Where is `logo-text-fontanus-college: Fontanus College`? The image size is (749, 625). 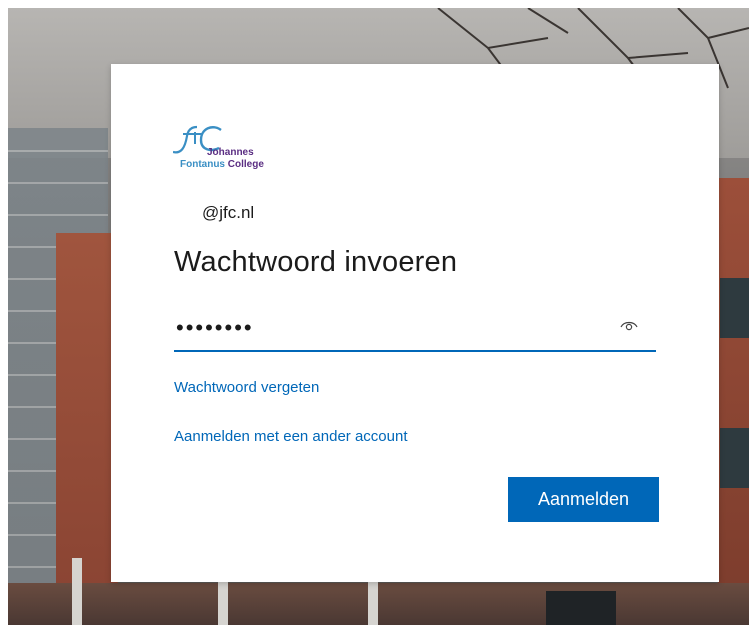 logo-text-fontanus-college: Fontanus College is located at coordinates (222, 164).